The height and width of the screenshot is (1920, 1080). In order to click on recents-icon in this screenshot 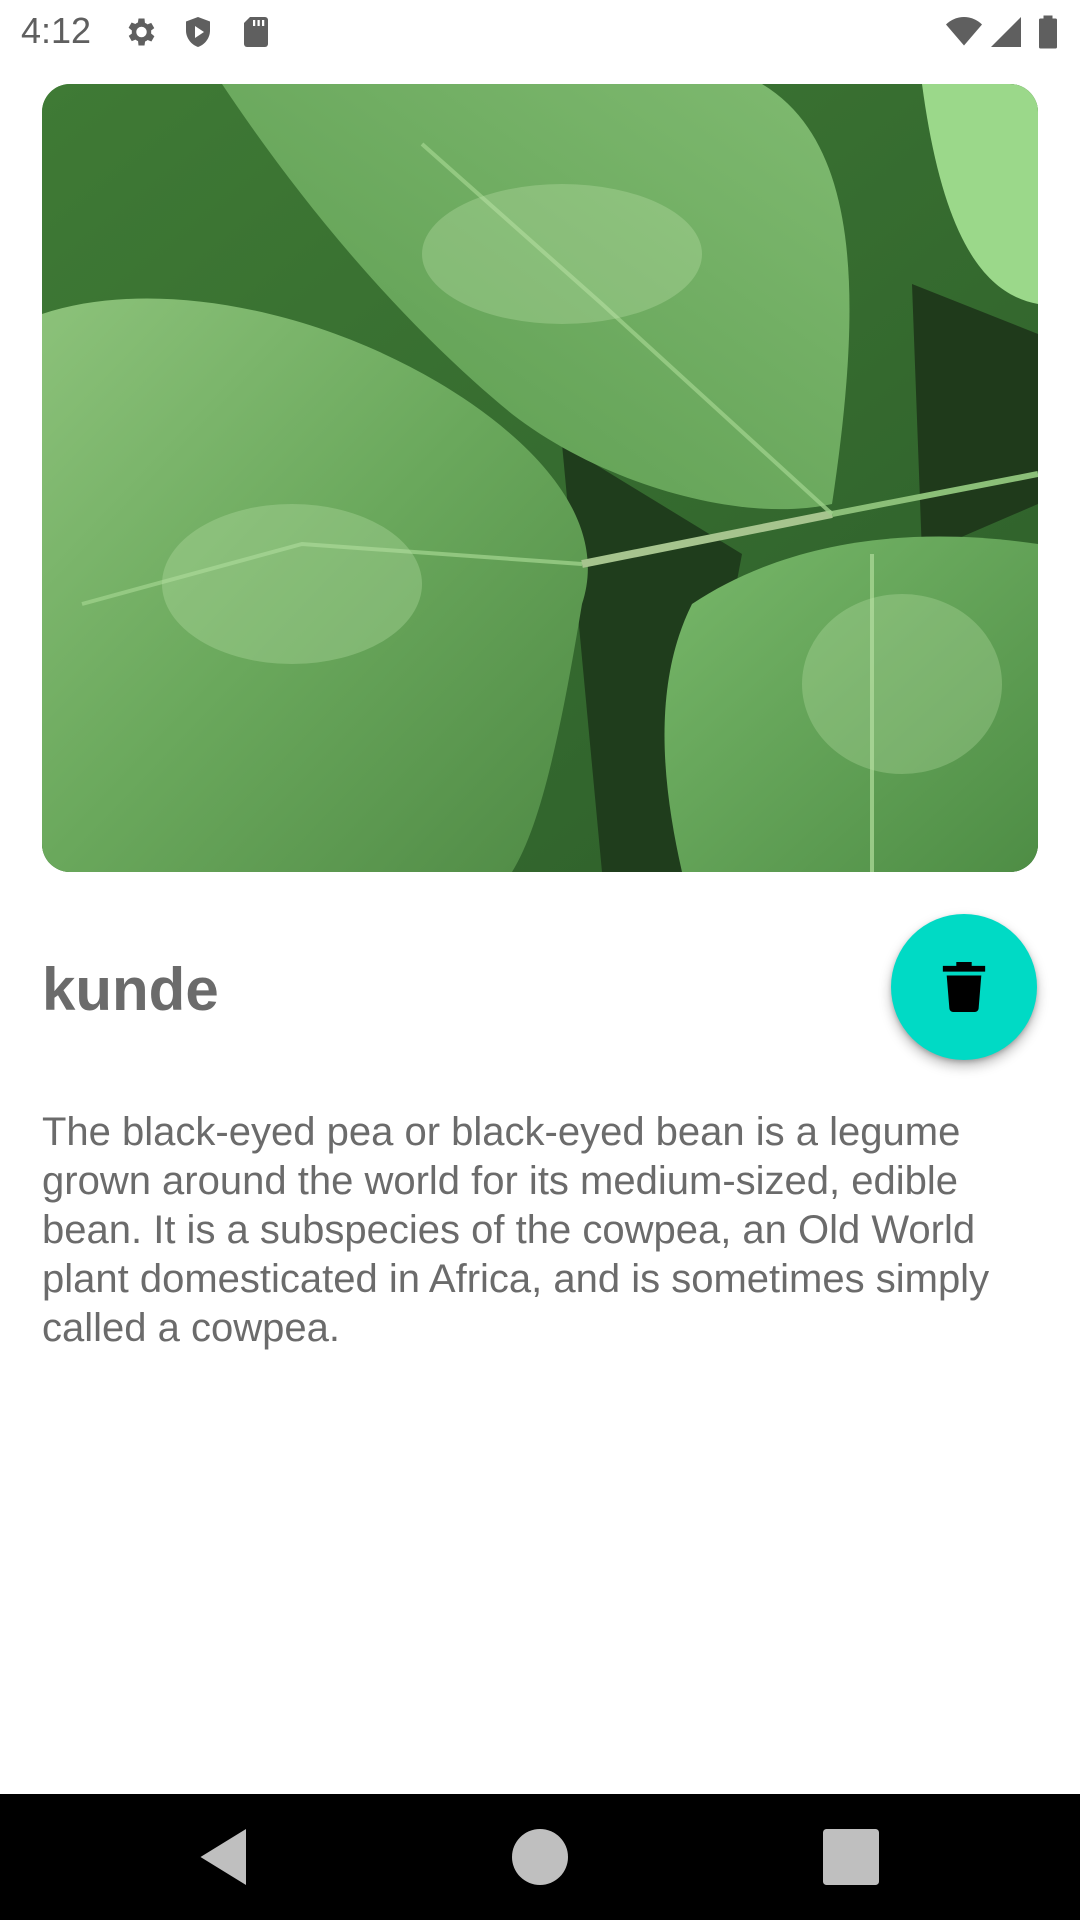, I will do `click(851, 1857)`.